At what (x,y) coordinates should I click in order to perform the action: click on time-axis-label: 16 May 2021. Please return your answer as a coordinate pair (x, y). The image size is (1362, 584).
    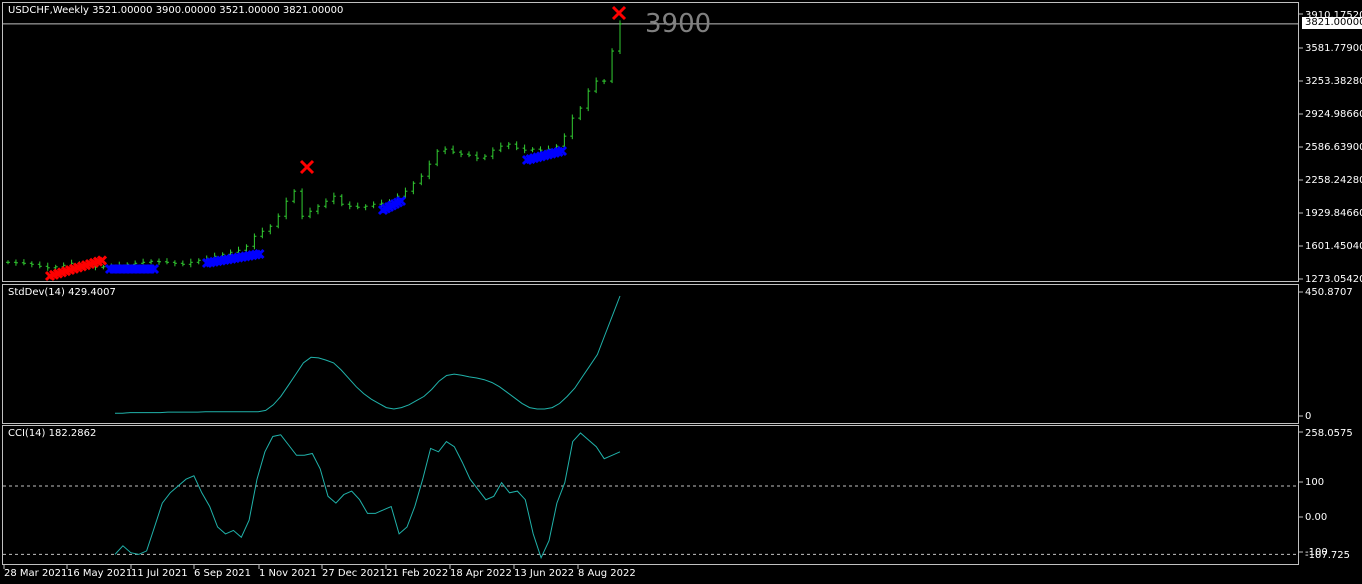
    Looking at the image, I should click on (100, 573).